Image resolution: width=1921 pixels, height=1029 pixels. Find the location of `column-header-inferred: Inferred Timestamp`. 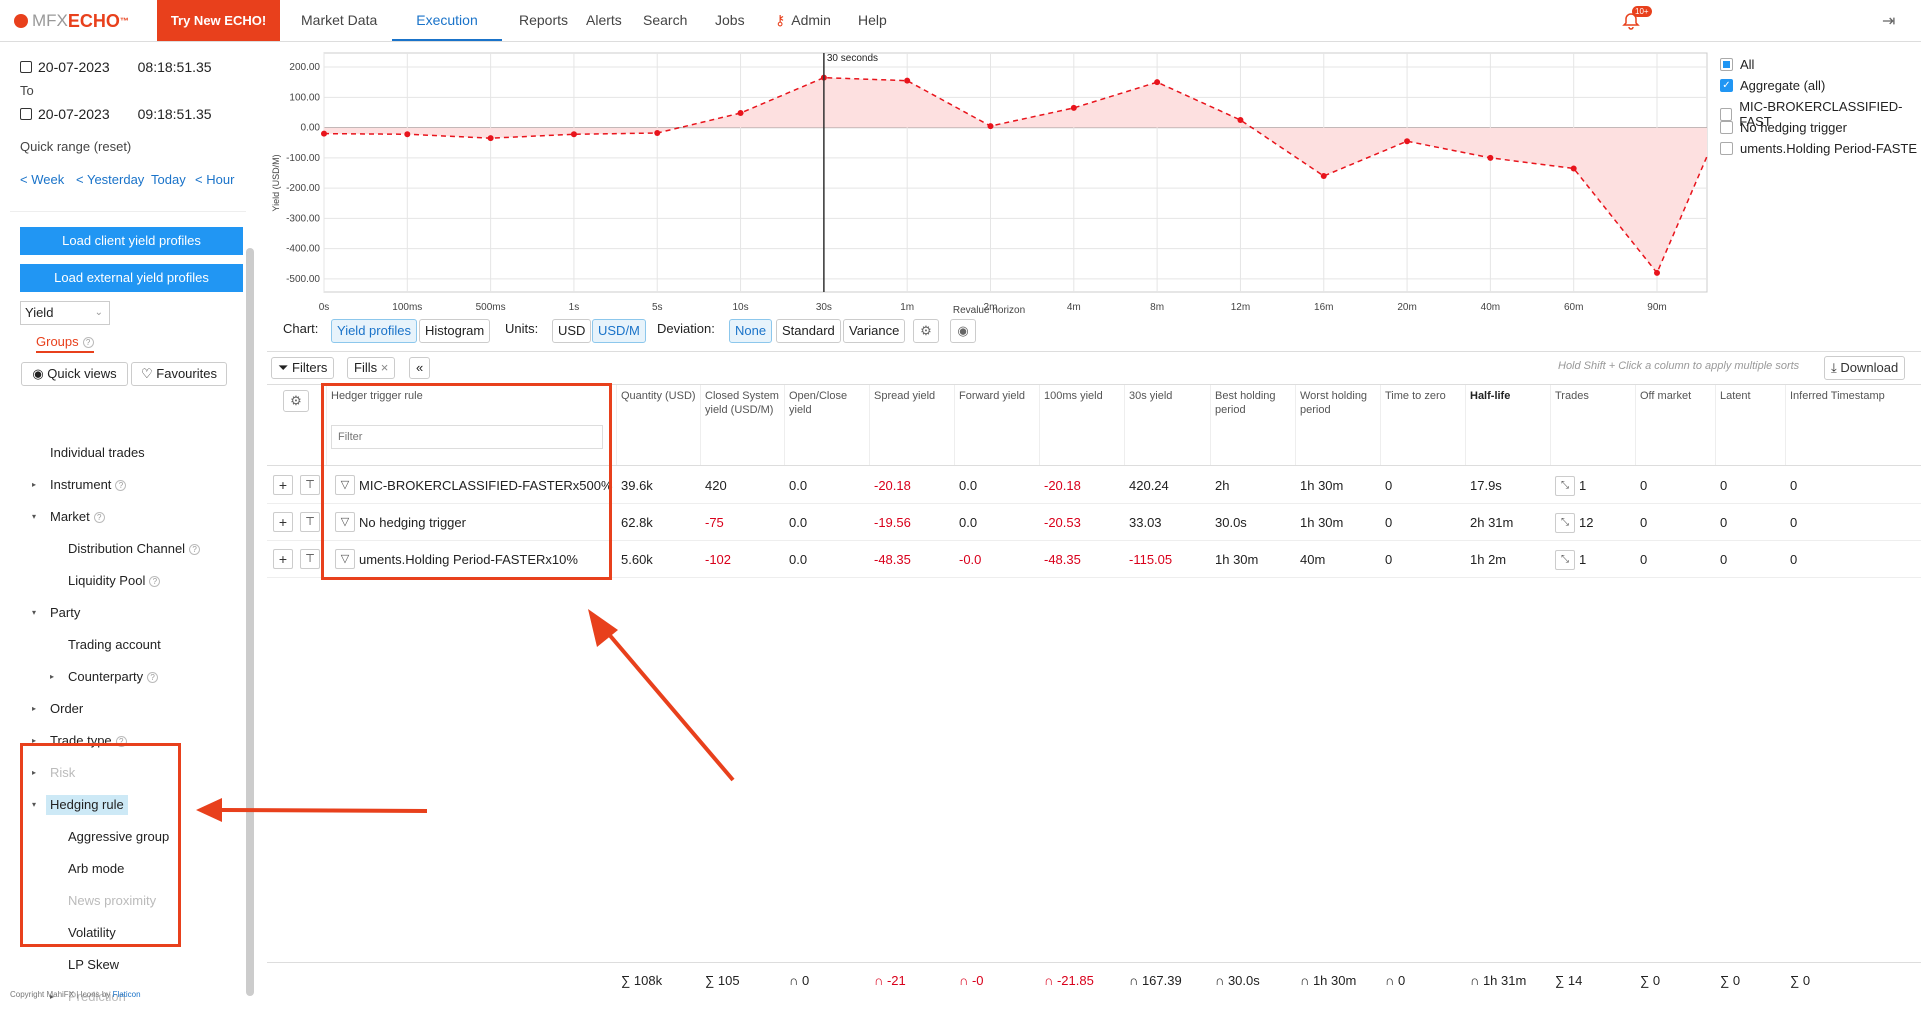

column-header-inferred: Inferred Timestamp is located at coordinates (1840, 396).